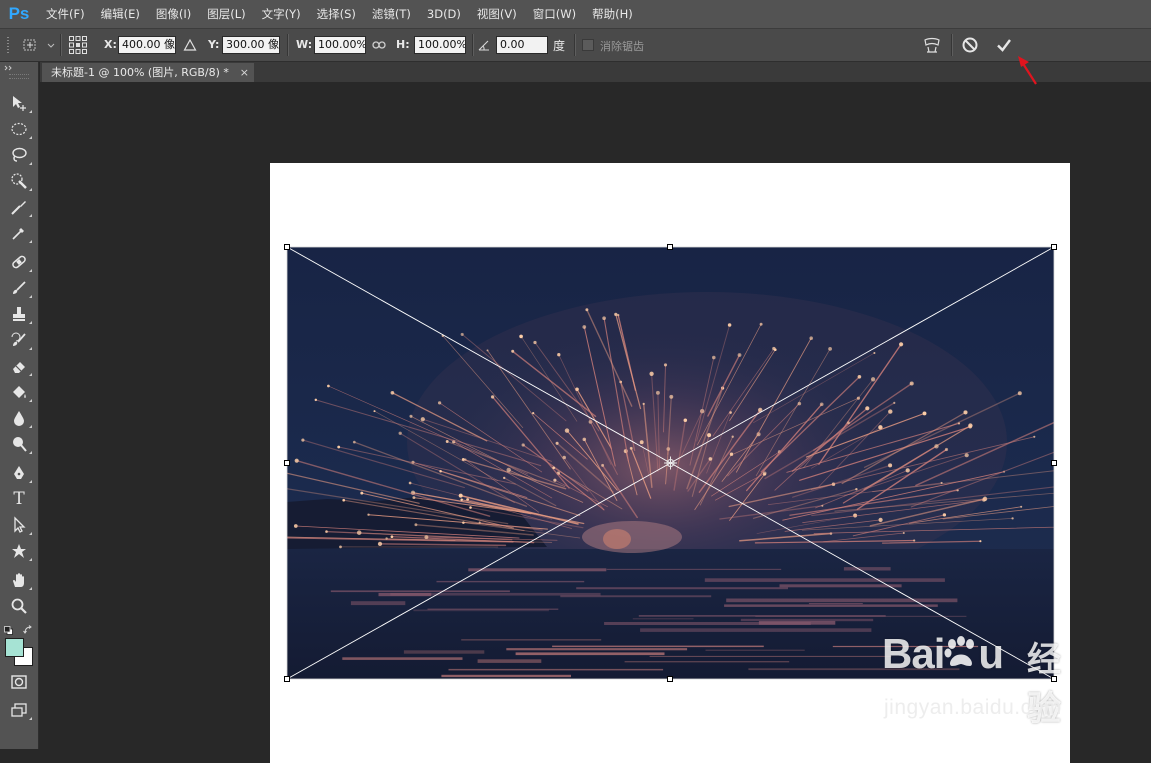  What do you see at coordinates (19, 181) in the screenshot?
I see `quick-select-tool-icon` at bounding box center [19, 181].